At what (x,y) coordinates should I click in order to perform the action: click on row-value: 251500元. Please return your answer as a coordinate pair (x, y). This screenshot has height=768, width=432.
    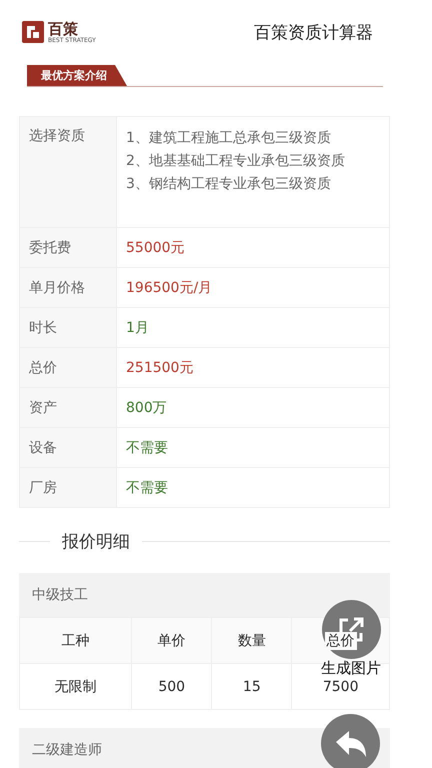
    Looking at the image, I should click on (253, 368).